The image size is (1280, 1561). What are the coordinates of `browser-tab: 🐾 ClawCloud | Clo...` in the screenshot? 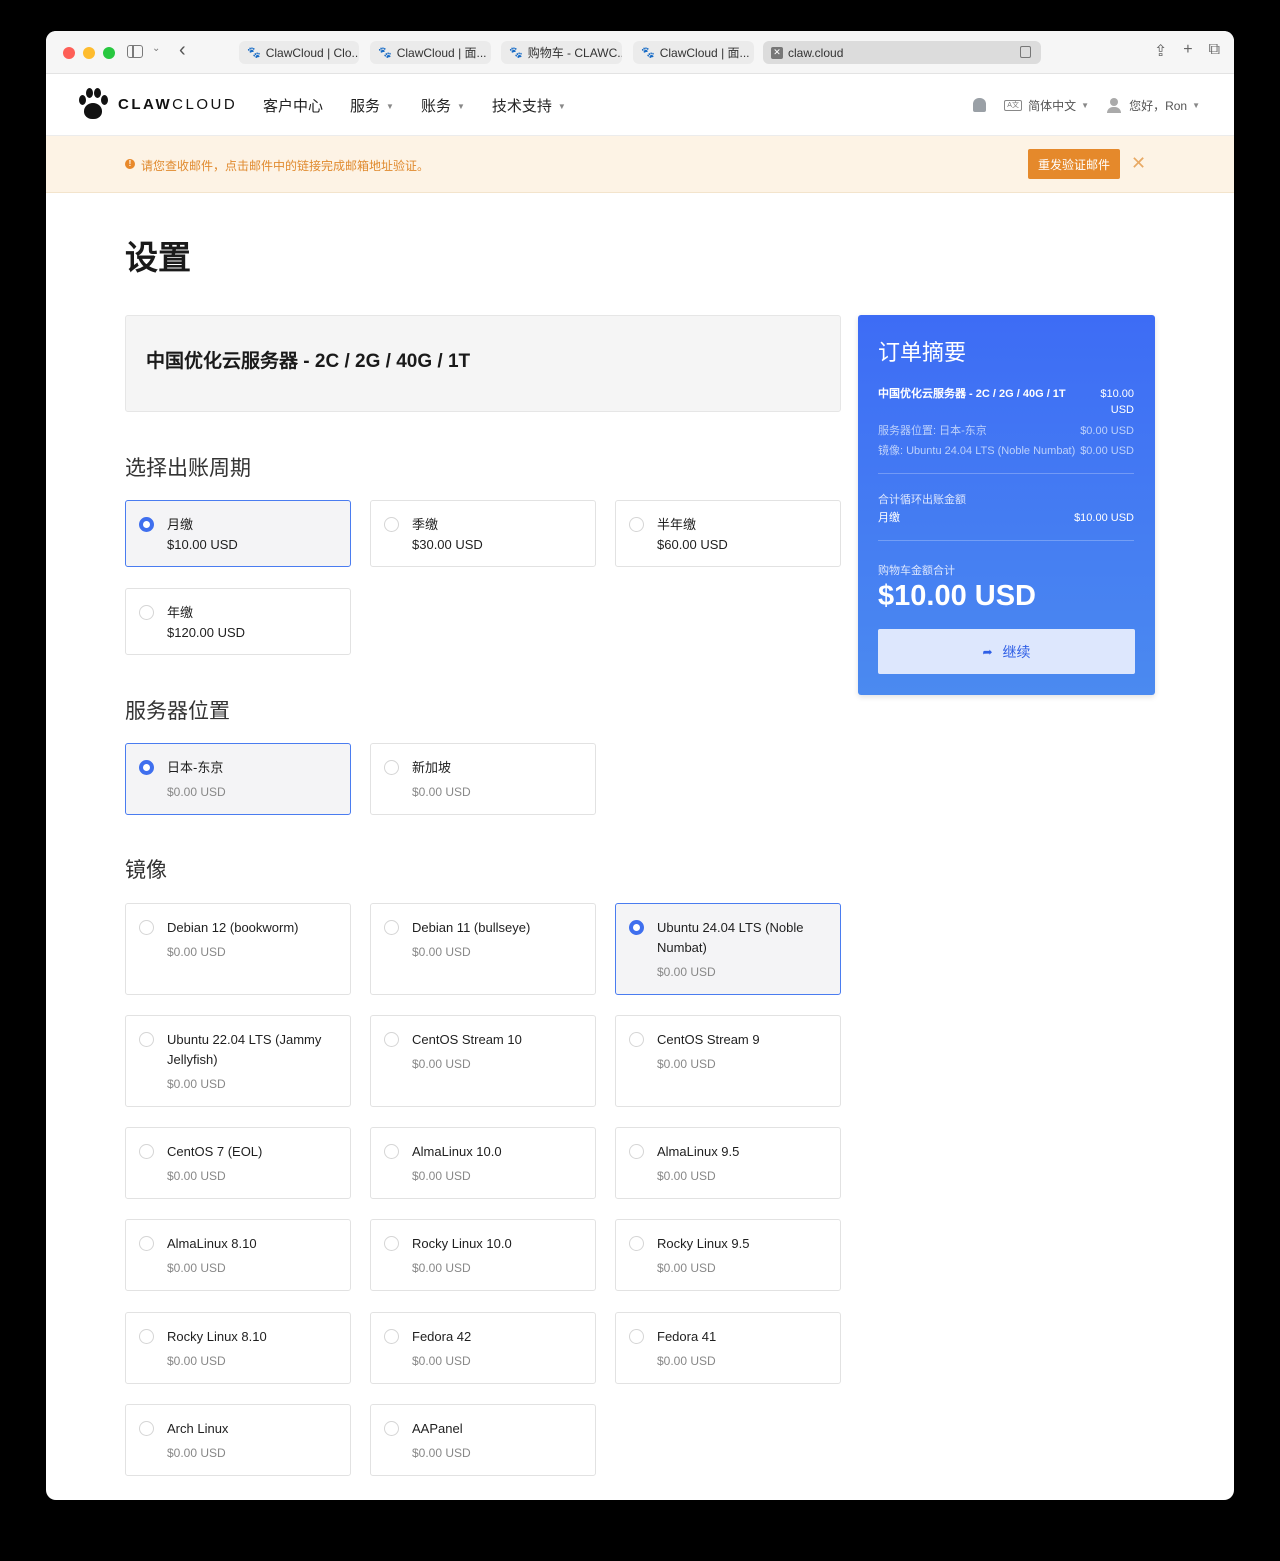 It's located at (299, 52).